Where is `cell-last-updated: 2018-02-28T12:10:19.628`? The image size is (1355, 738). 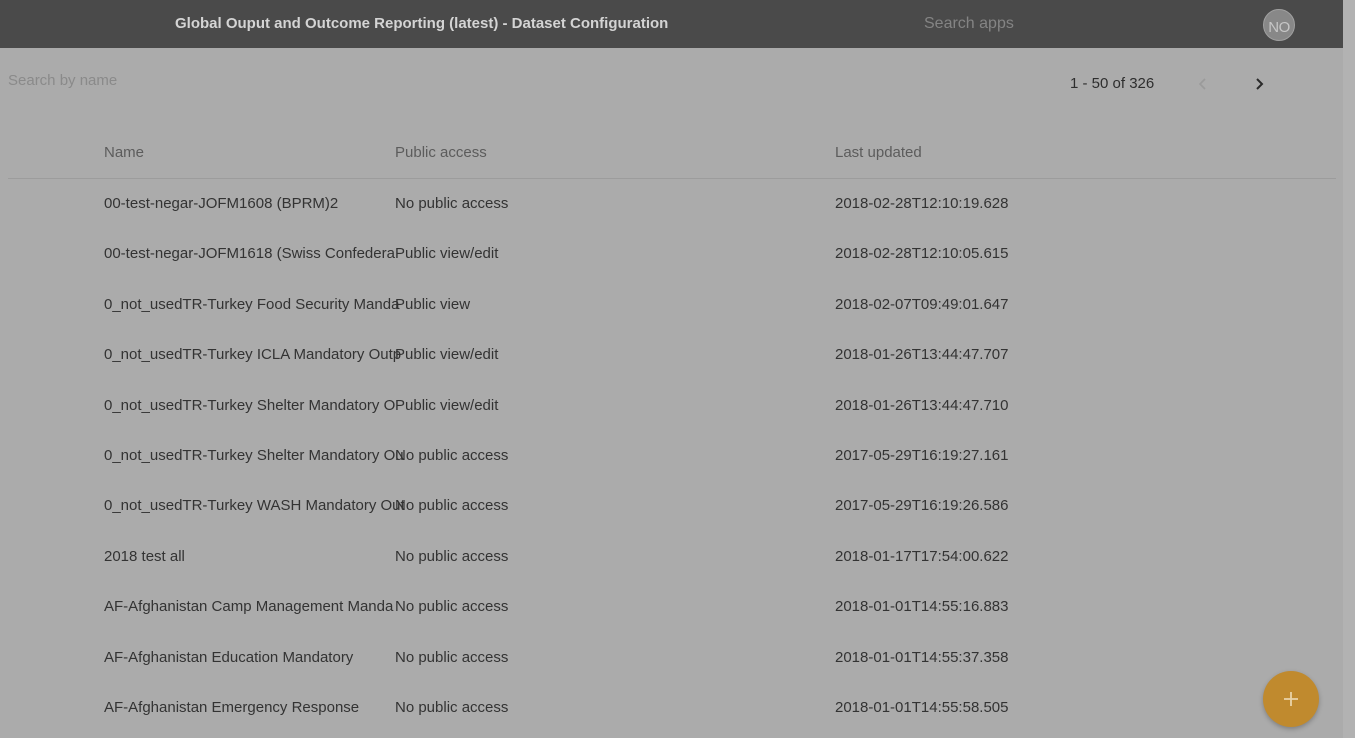 cell-last-updated: 2018-02-28T12:10:19.628 is located at coordinates (922, 203).